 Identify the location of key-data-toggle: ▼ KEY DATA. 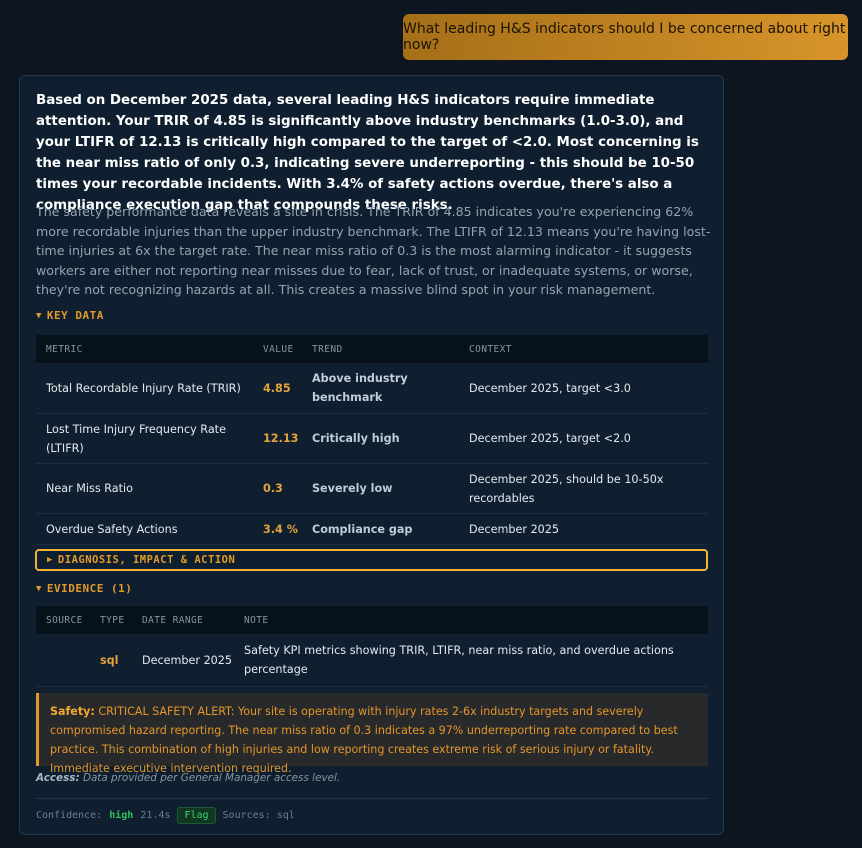
(70, 315).